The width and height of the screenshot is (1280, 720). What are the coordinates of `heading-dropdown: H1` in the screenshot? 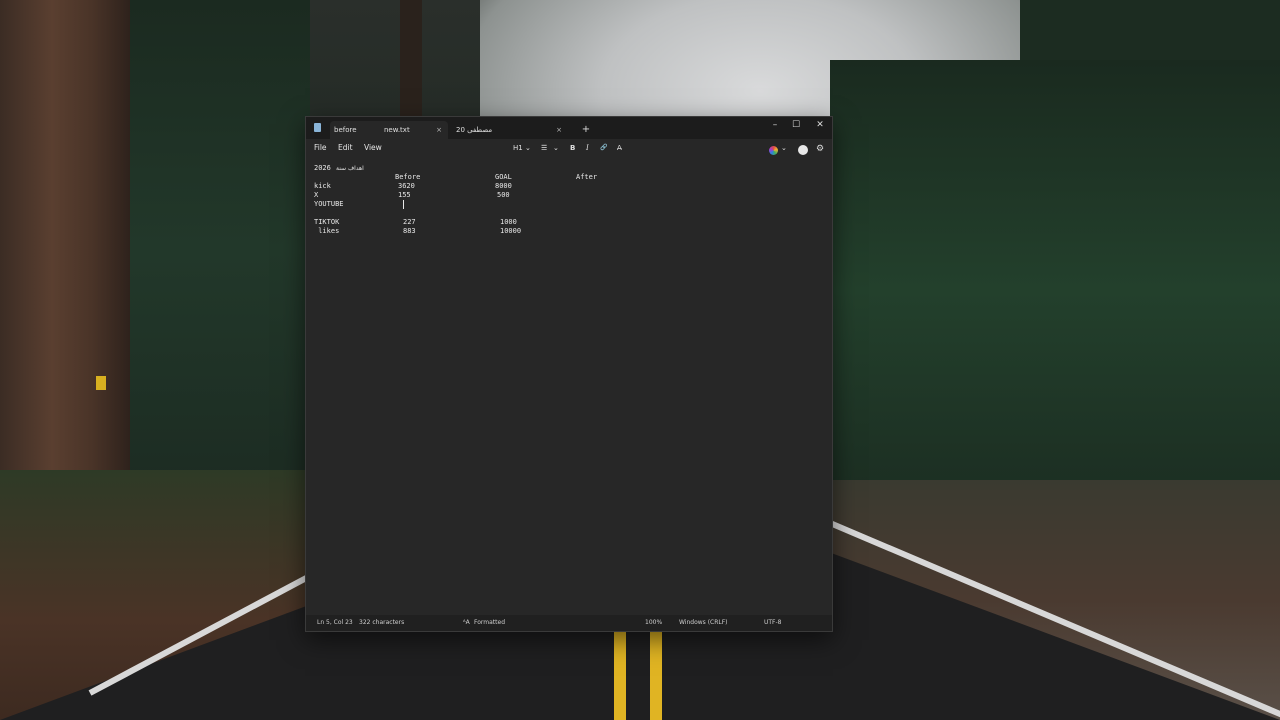 It's located at (518, 148).